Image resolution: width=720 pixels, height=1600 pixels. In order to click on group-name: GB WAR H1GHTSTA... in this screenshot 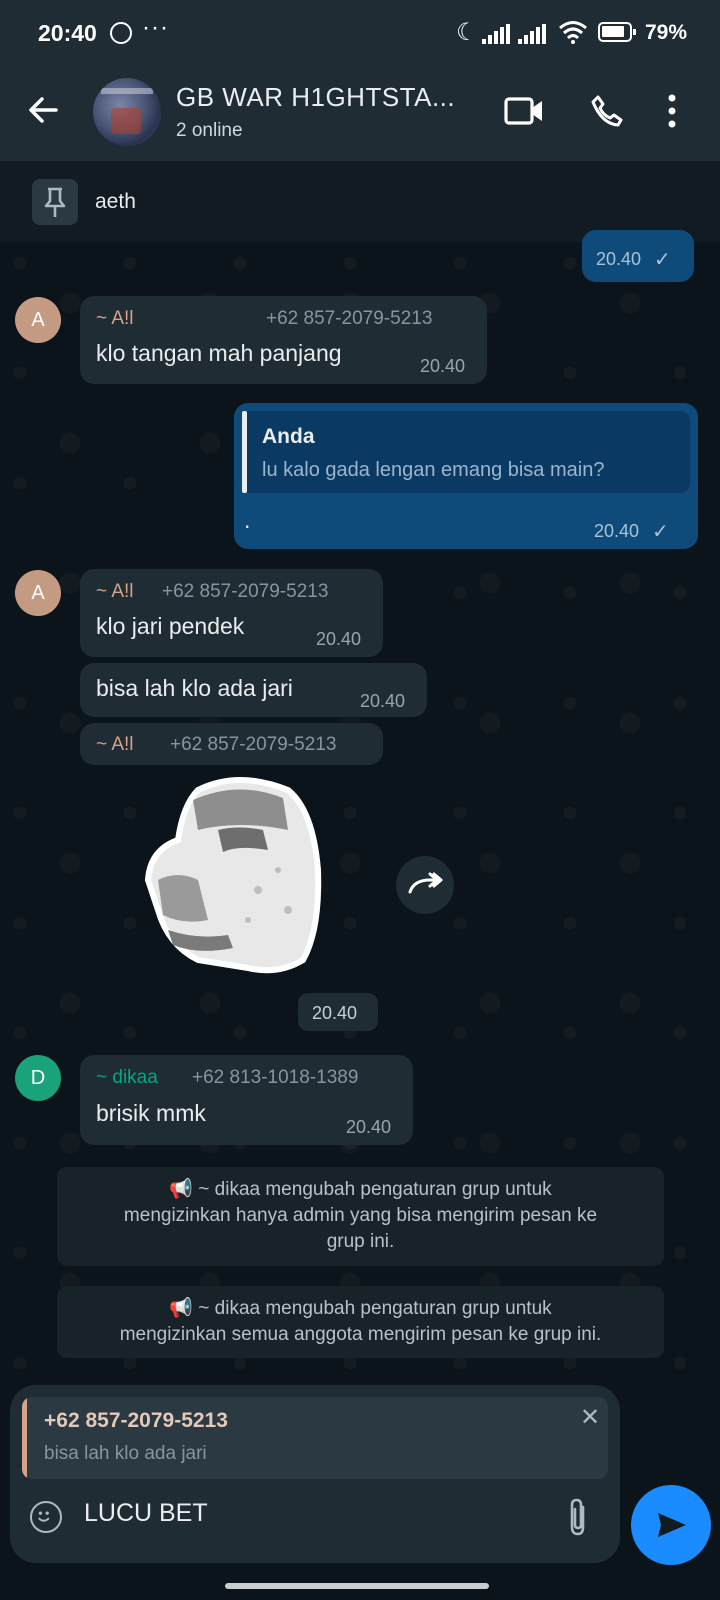, I will do `click(315, 97)`.